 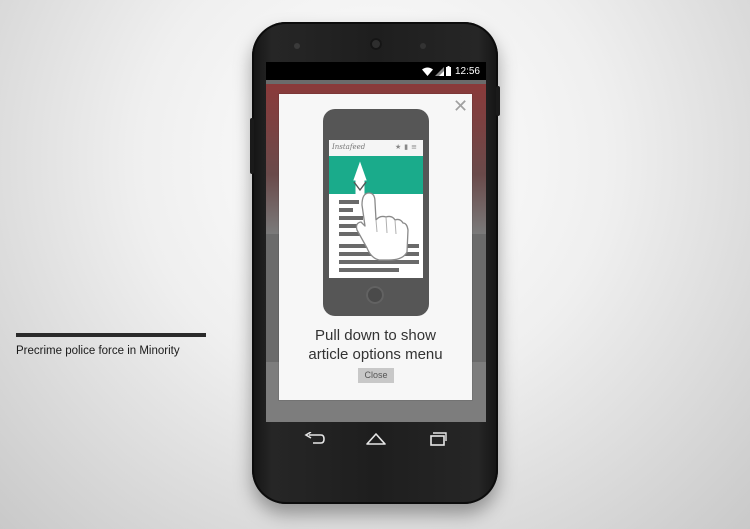 I want to click on earpiece, so click(x=423, y=46).